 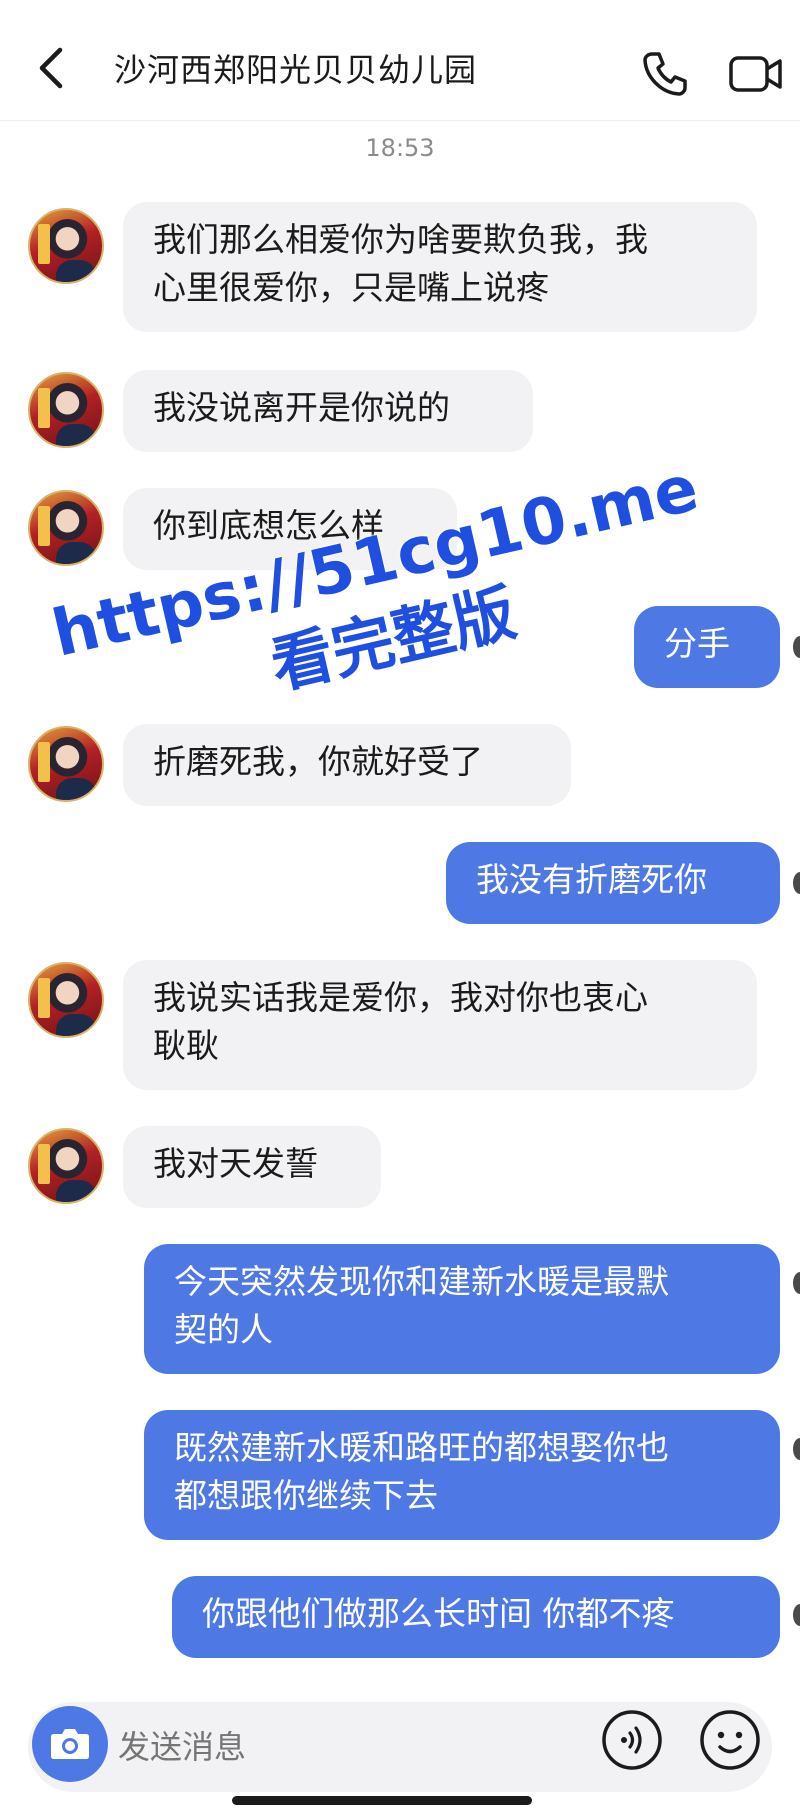 I want to click on emoji-button, so click(x=730, y=1740).